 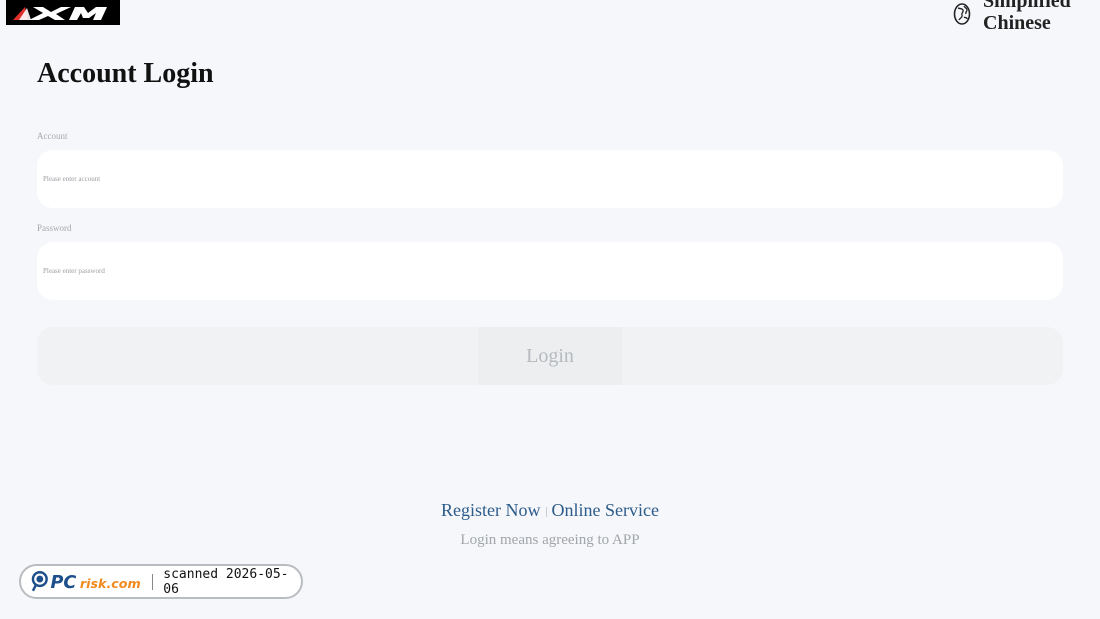 I want to click on login-button: Login, so click(x=550, y=356).